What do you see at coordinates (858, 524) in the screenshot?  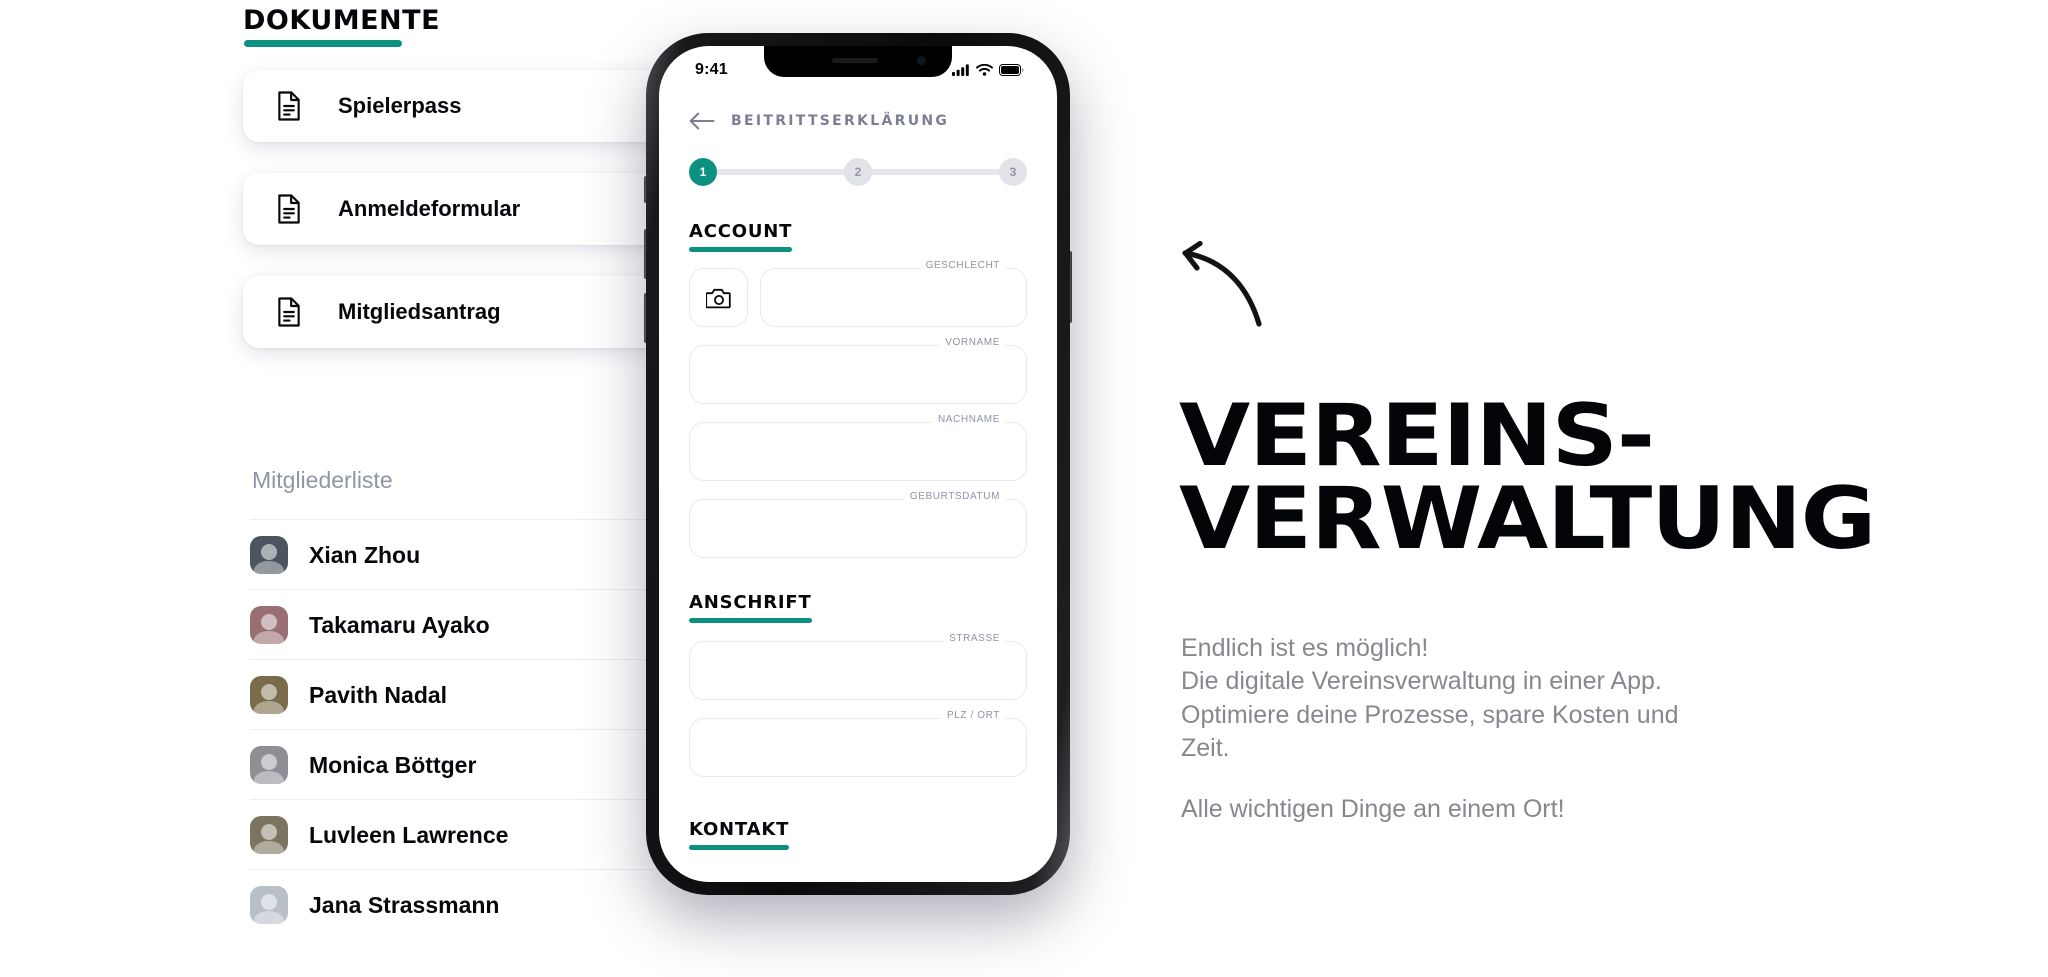 I see `field-geburtsdatum: GEBURTSDATUM` at bounding box center [858, 524].